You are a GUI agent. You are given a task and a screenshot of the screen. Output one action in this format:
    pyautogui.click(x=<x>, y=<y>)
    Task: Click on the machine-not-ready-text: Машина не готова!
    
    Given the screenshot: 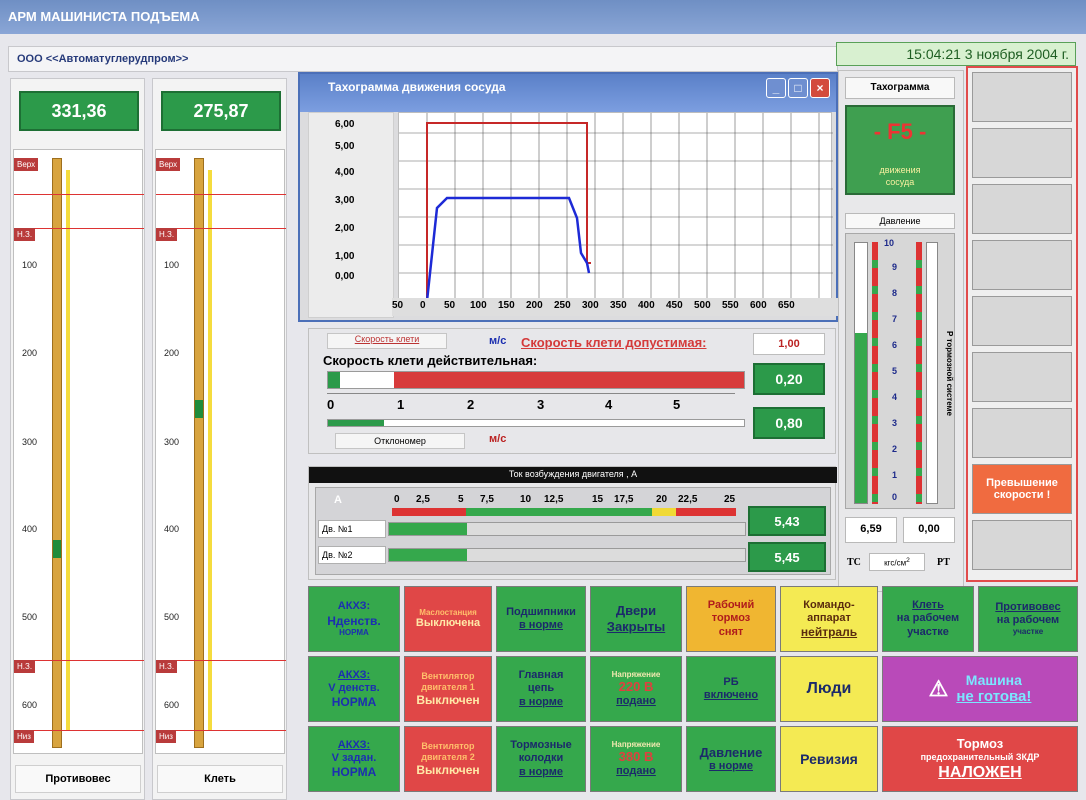 What is the action you would take?
    pyautogui.click(x=993, y=689)
    